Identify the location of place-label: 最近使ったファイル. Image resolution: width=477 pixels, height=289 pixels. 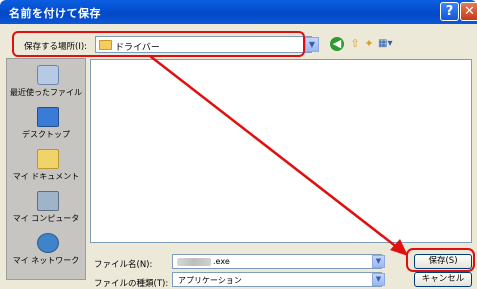
(46, 92).